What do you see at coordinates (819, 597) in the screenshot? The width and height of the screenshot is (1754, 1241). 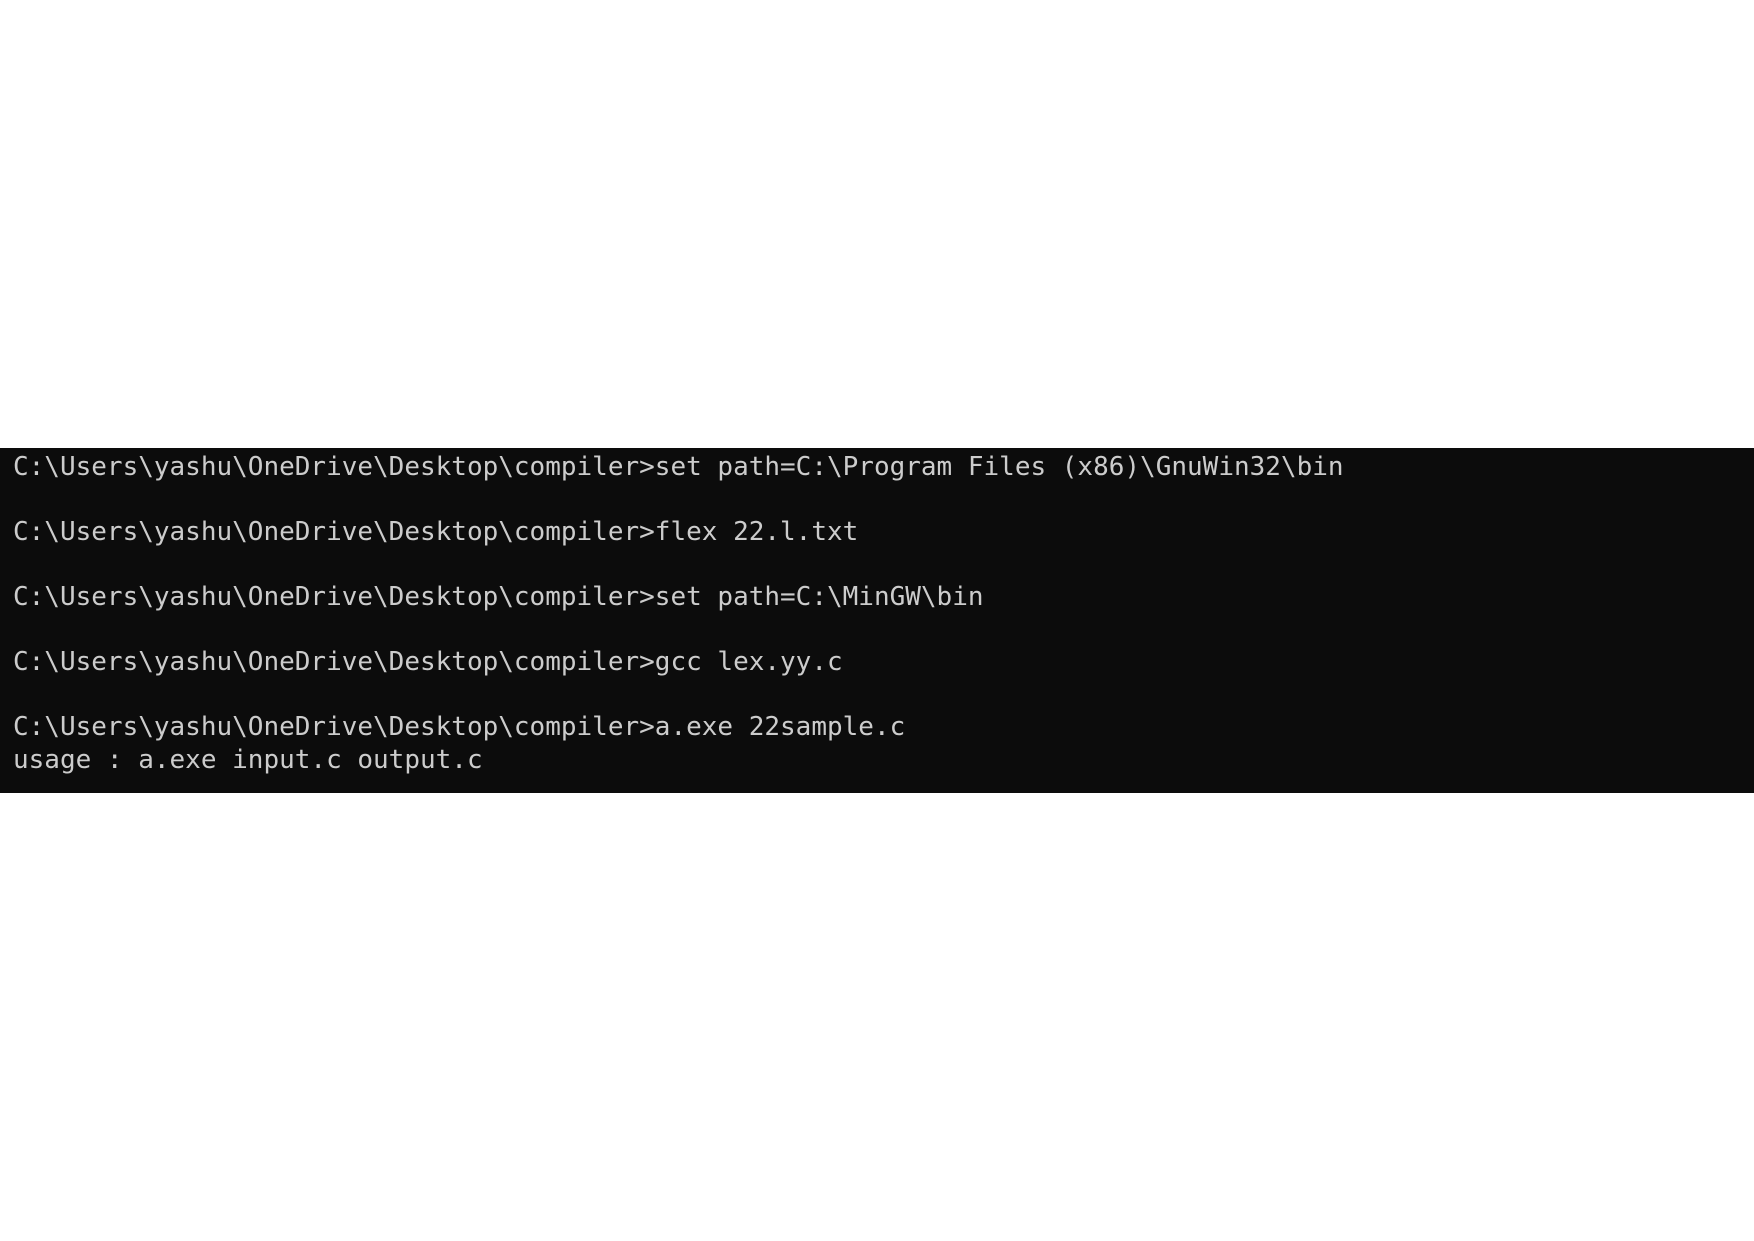 I see `command-text: set path=C:\MinGW\bin` at bounding box center [819, 597].